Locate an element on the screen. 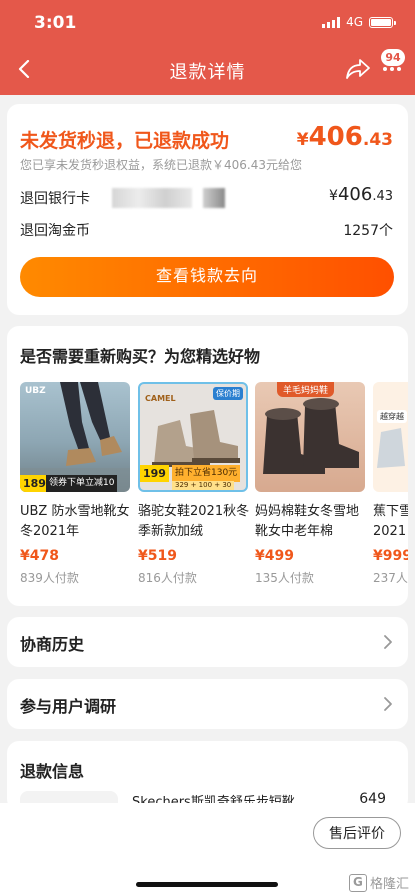 The width and height of the screenshot is (415, 896). network-label: 4G is located at coordinates (354, 22).